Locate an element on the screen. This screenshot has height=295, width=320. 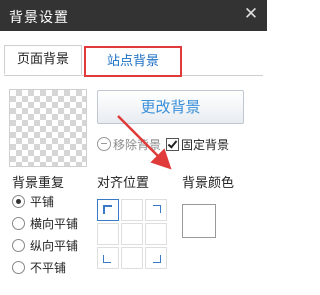
align-center is located at coordinates (132, 234).